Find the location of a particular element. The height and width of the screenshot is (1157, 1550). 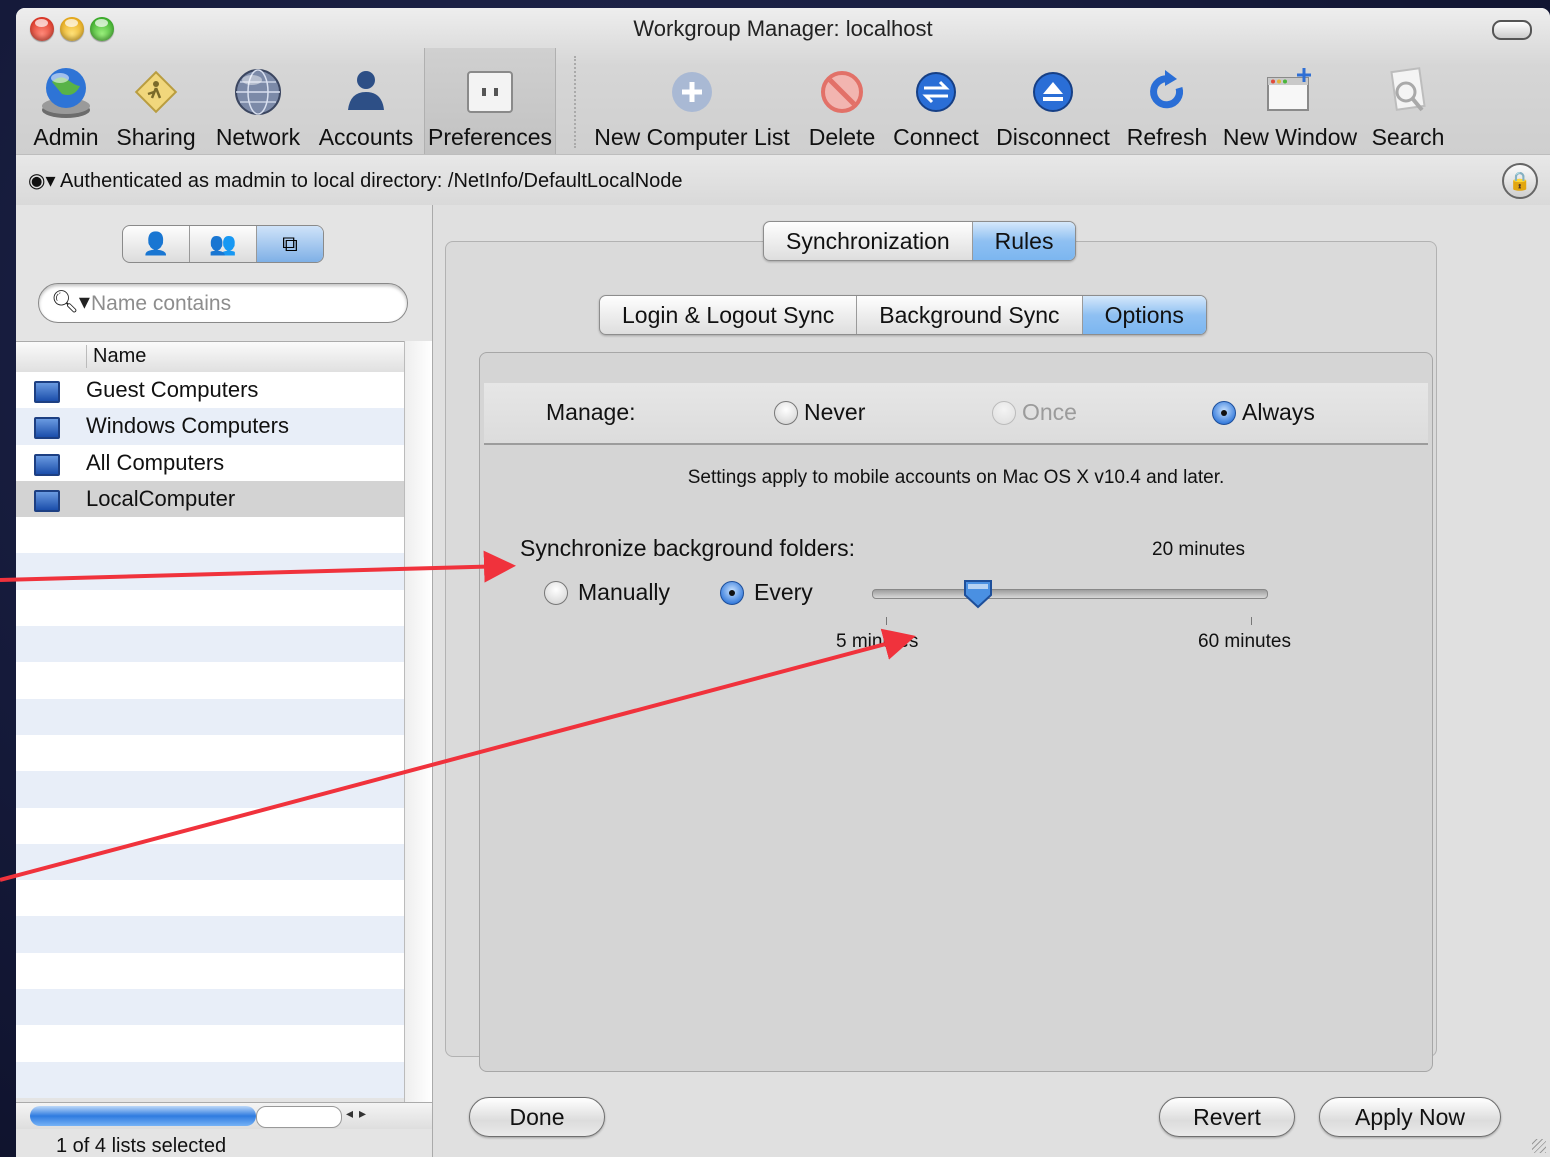

once-label: Once is located at coordinates (1049, 412).